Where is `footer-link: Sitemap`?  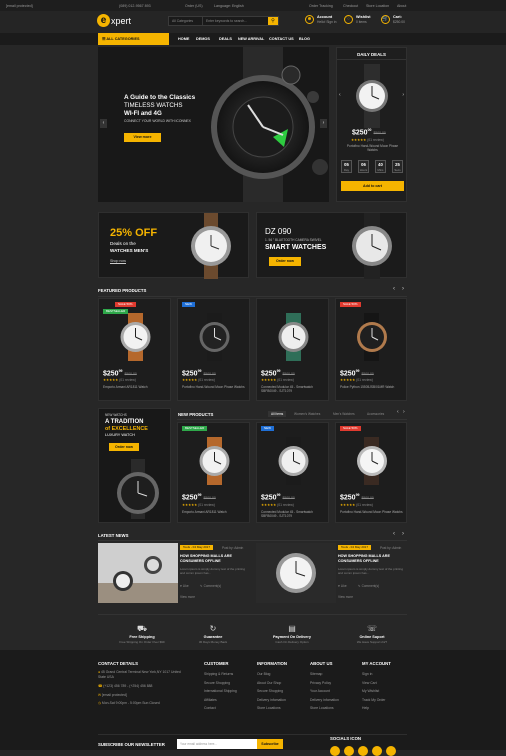 footer-link: Sitemap is located at coordinates (324, 674).